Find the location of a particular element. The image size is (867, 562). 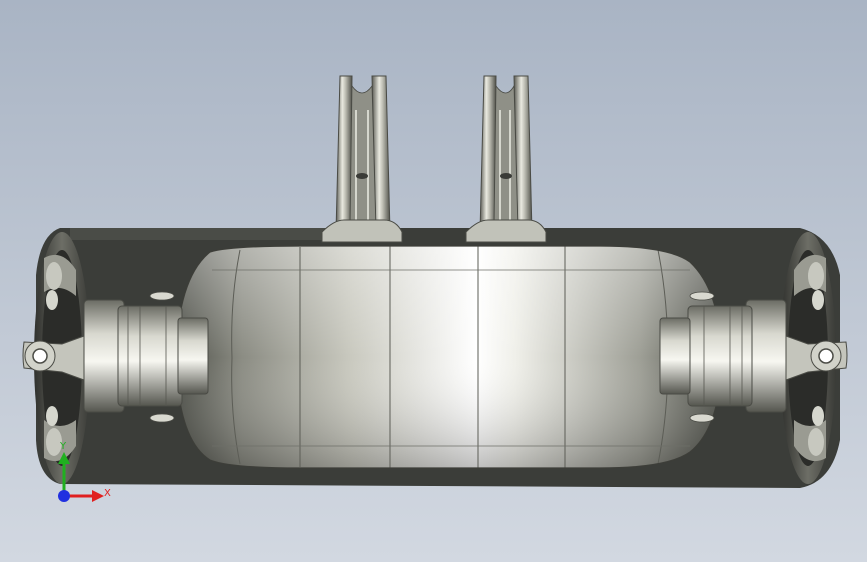

triad-z-axis is located at coordinates (64, 496).